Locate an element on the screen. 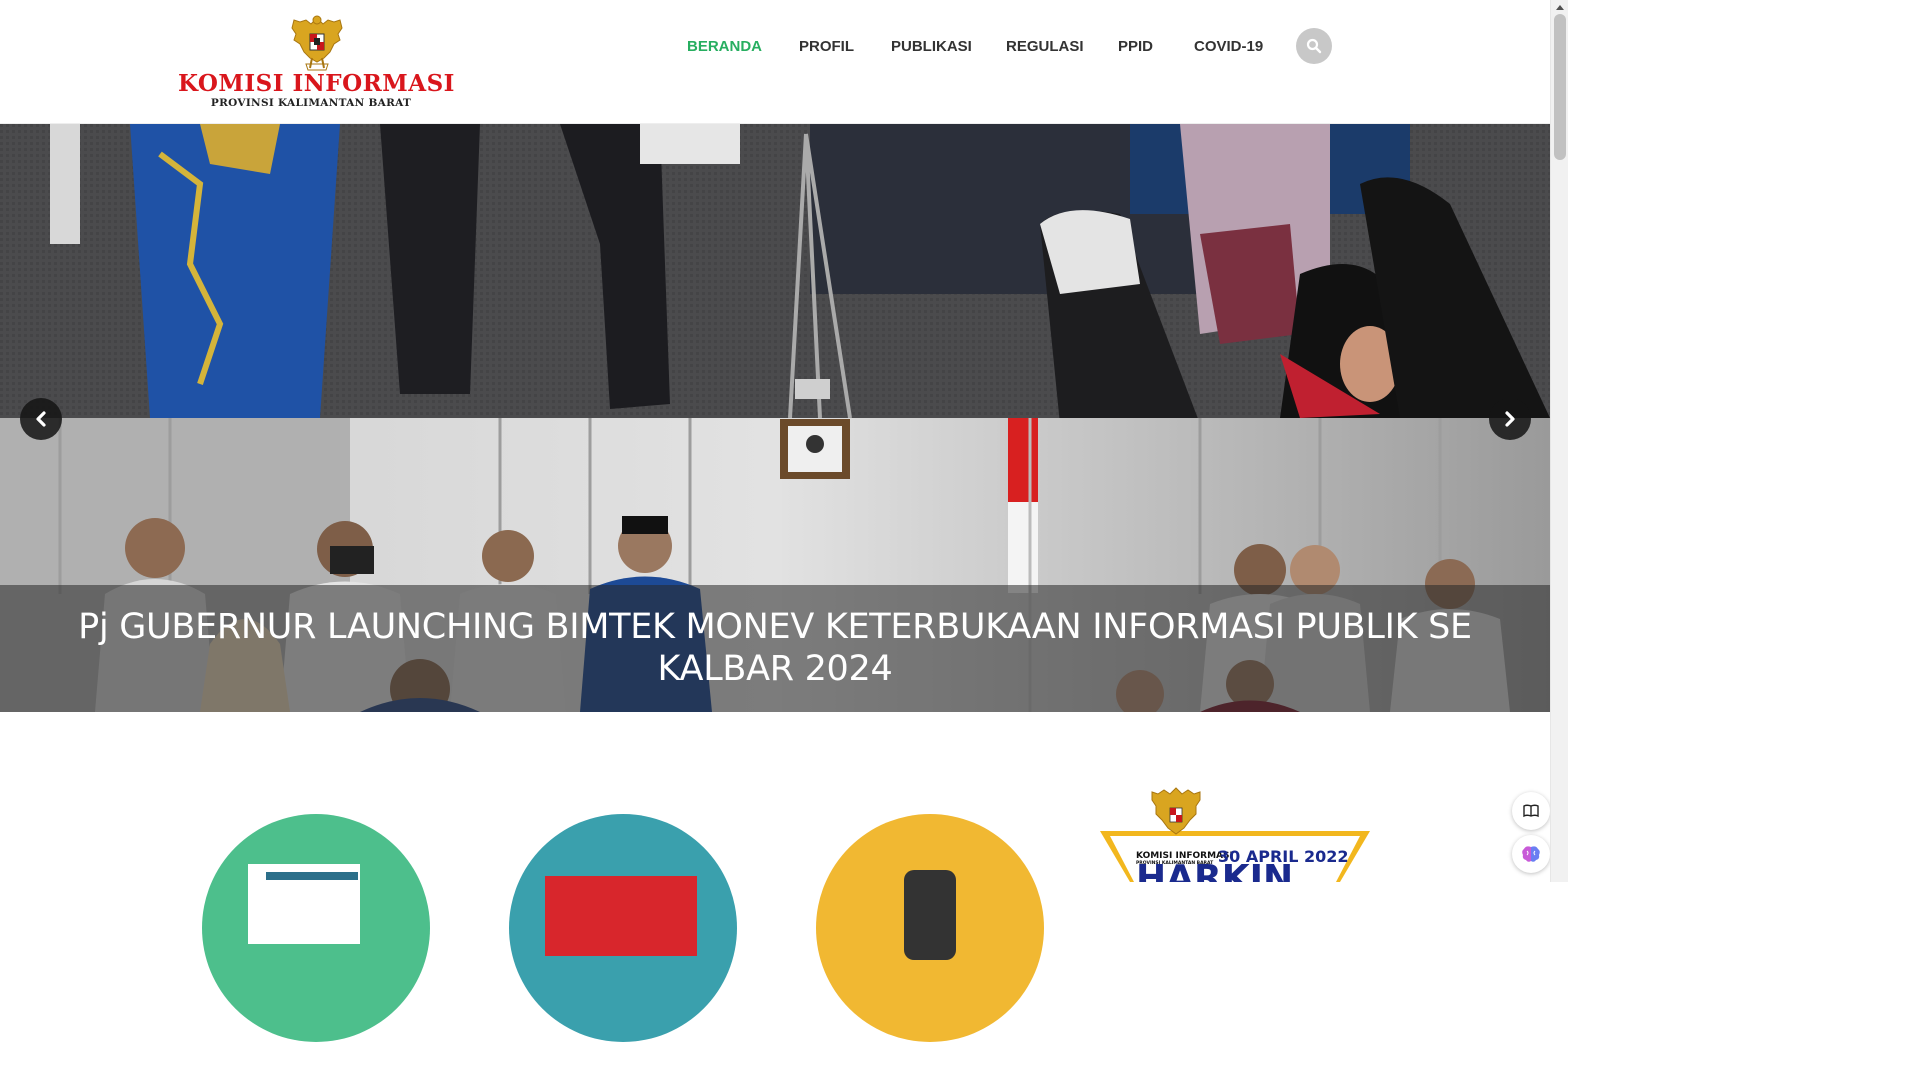 The height and width of the screenshot is (1080, 1920). service-circle-report is located at coordinates (623, 928).